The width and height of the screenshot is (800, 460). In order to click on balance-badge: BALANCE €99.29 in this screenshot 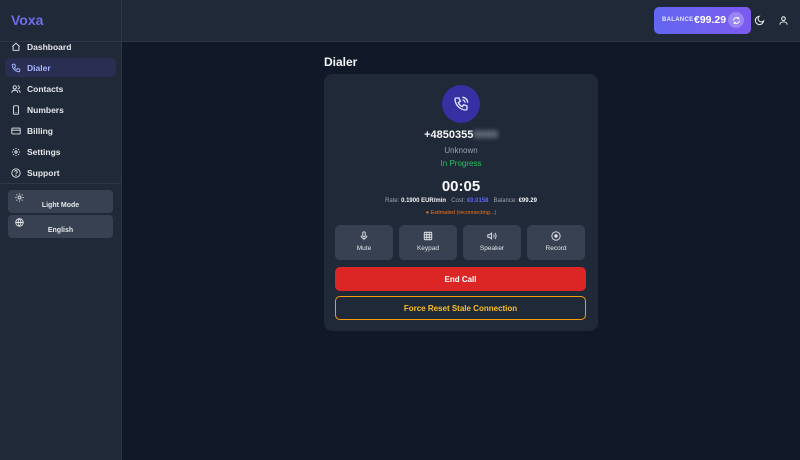, I will do `click(702, 20)`.